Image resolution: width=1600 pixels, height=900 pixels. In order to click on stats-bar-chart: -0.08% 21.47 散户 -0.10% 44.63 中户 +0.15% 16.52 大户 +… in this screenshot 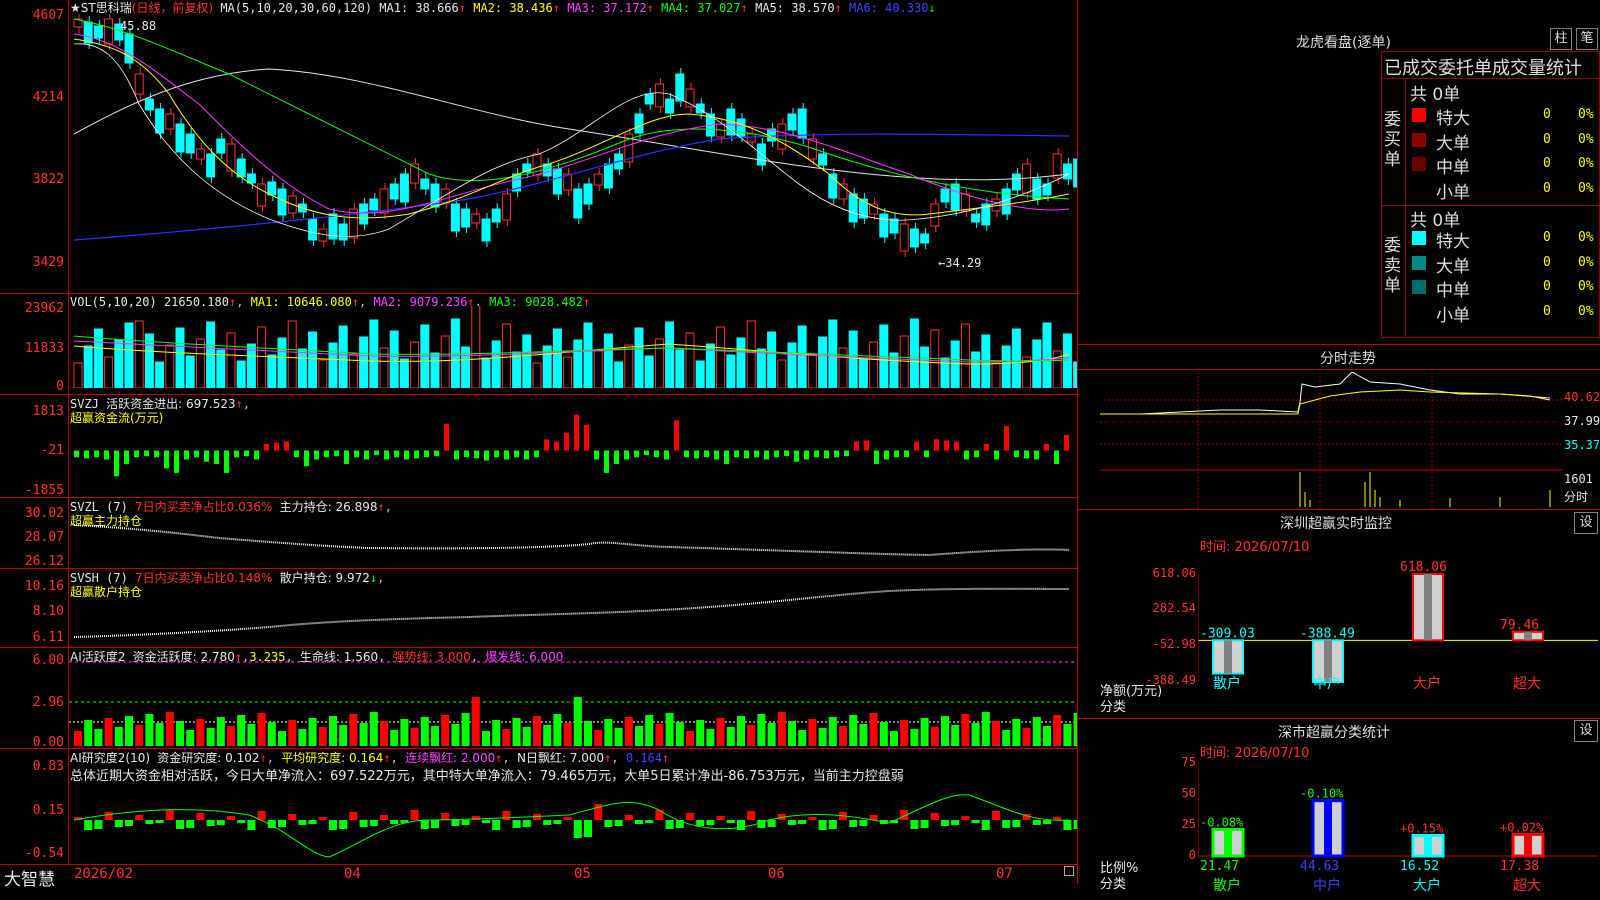, I will do `click(1398, 830)`.